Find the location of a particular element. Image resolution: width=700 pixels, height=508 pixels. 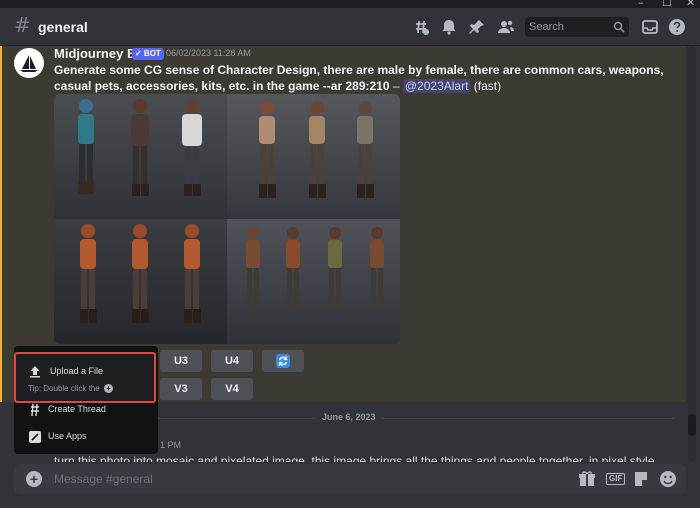

channel-header: # general is located at coordinates (350, 27).